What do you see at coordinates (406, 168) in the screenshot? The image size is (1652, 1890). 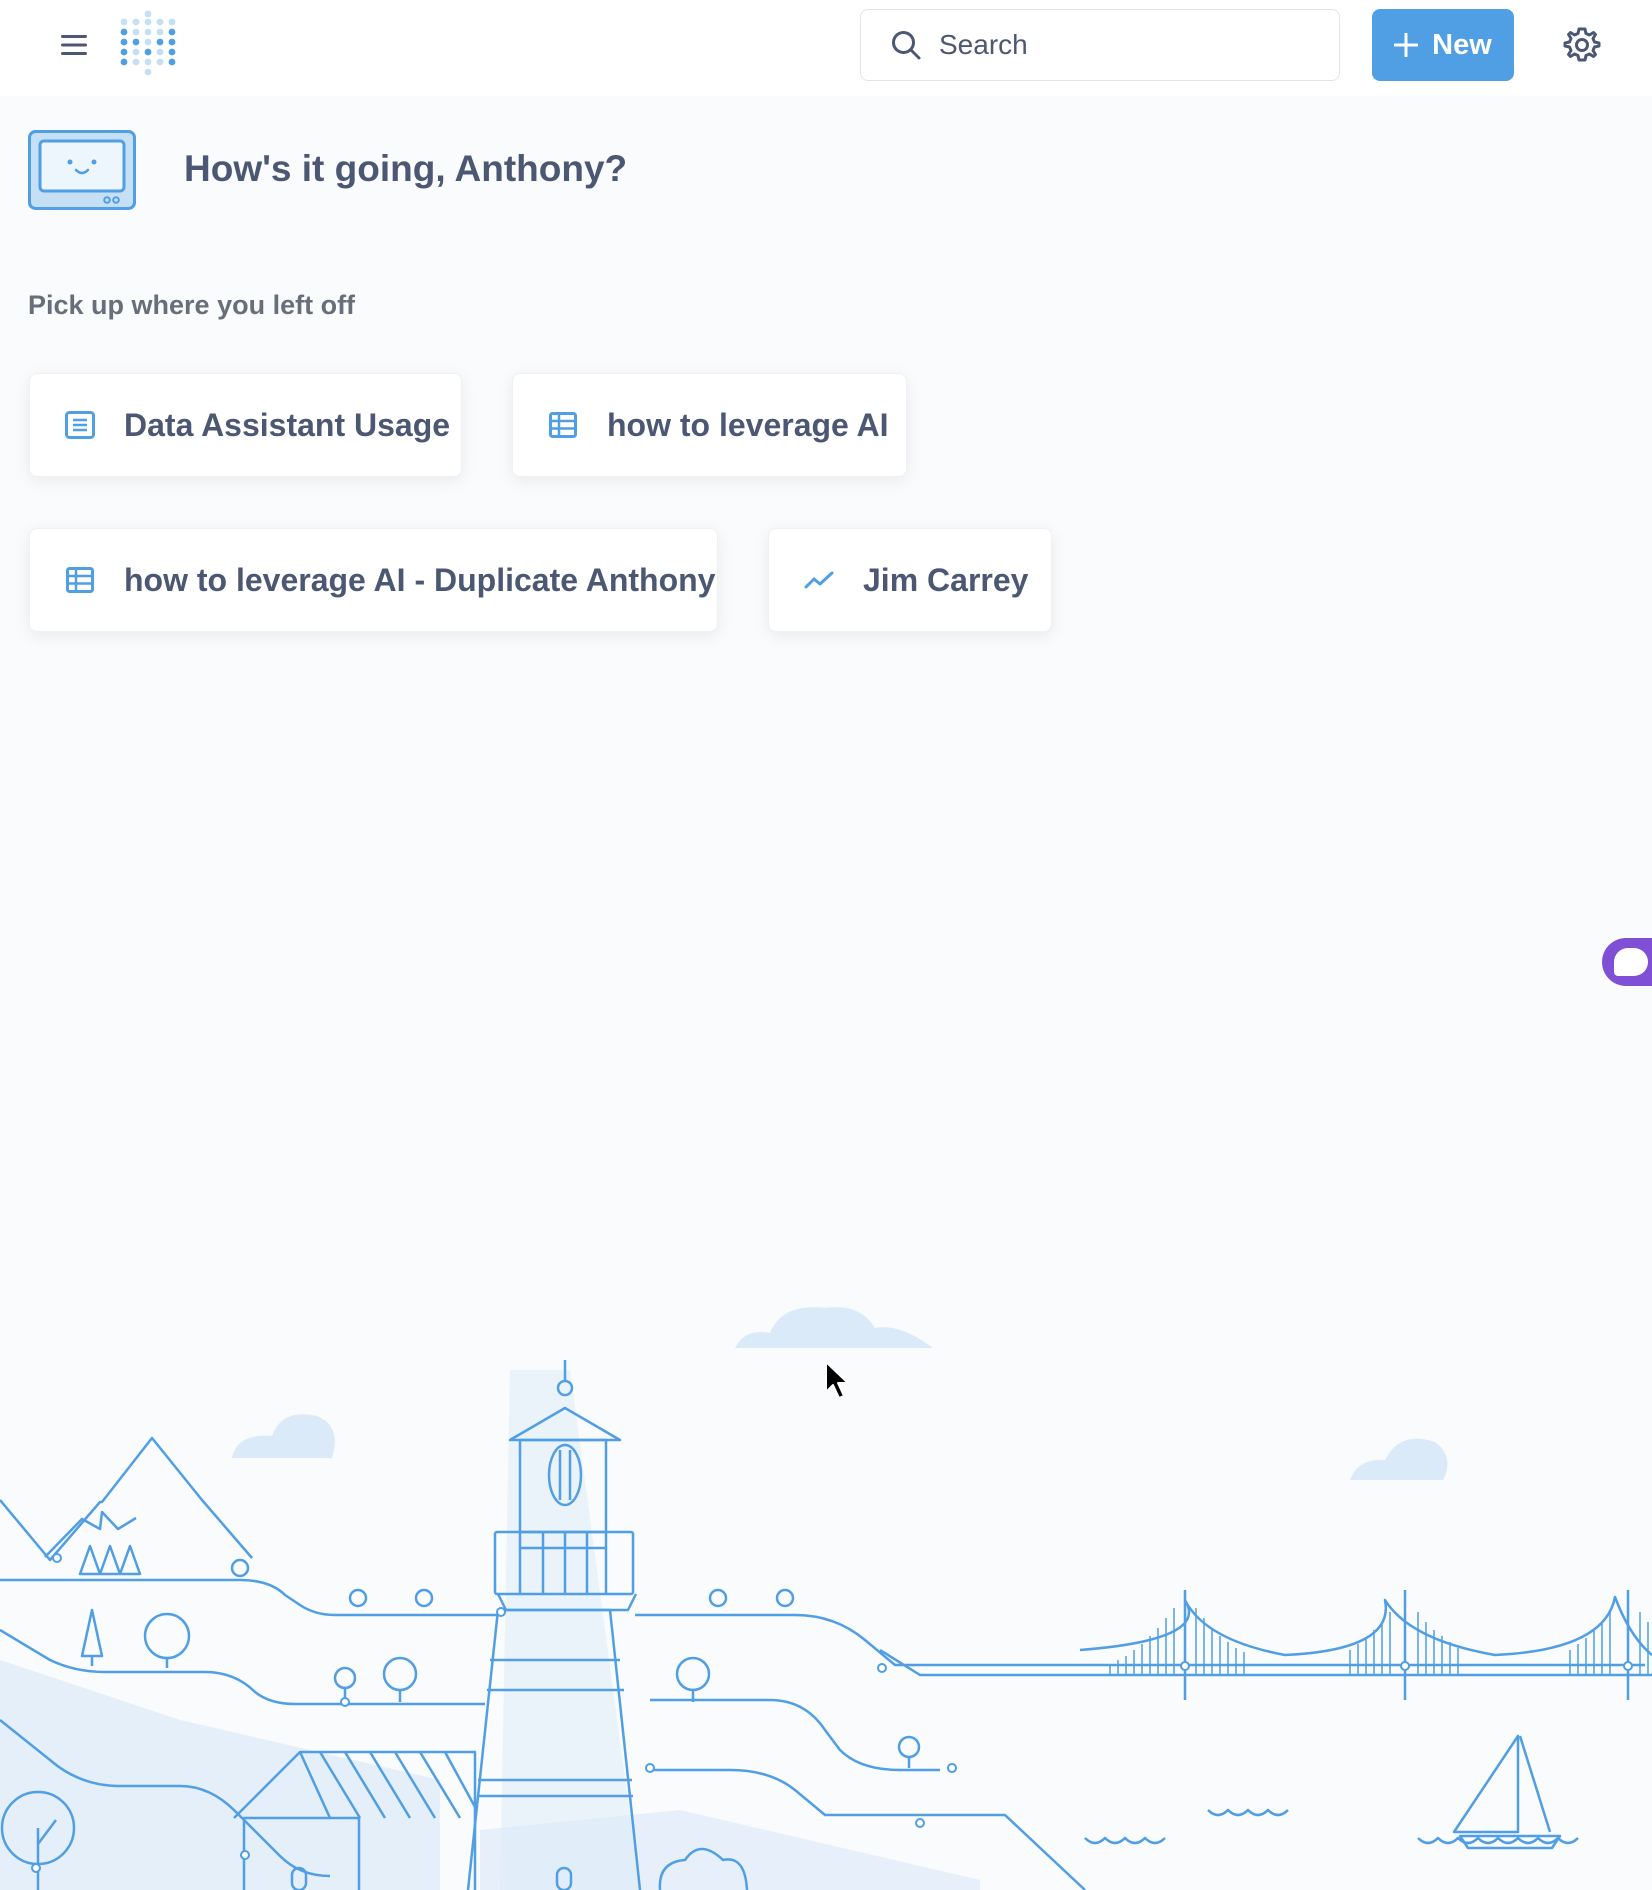 I see `greeting-text: How's it going, Anthony?` at bounding box center [406, 168].